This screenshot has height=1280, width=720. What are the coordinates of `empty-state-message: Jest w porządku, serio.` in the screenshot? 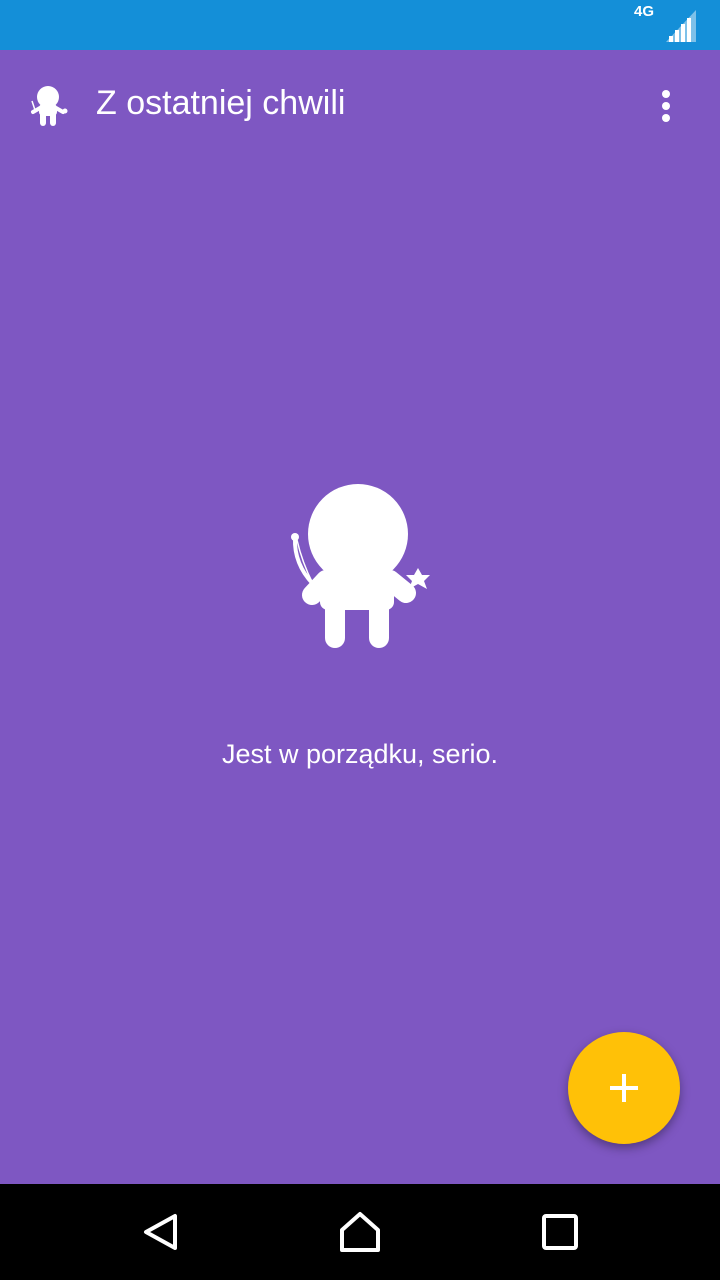 It's located at (360, 754).